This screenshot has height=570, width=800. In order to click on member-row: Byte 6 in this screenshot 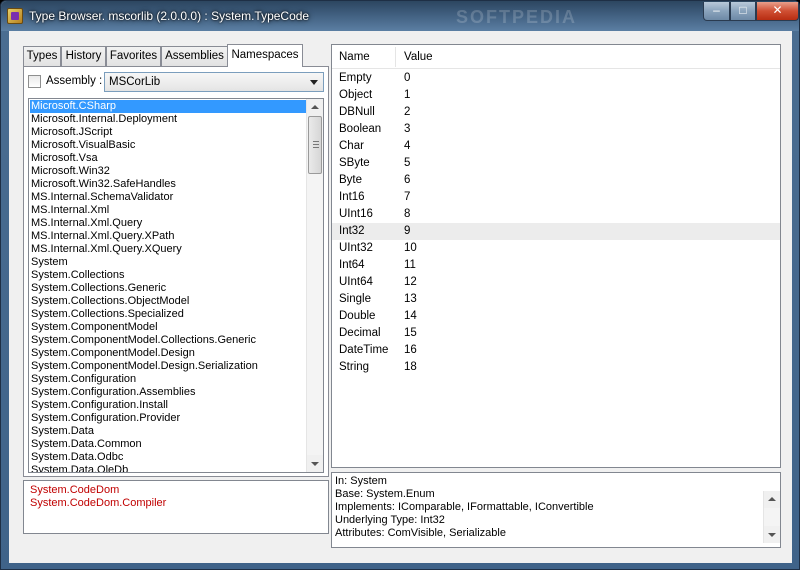, I will do `click(556, 180)`.